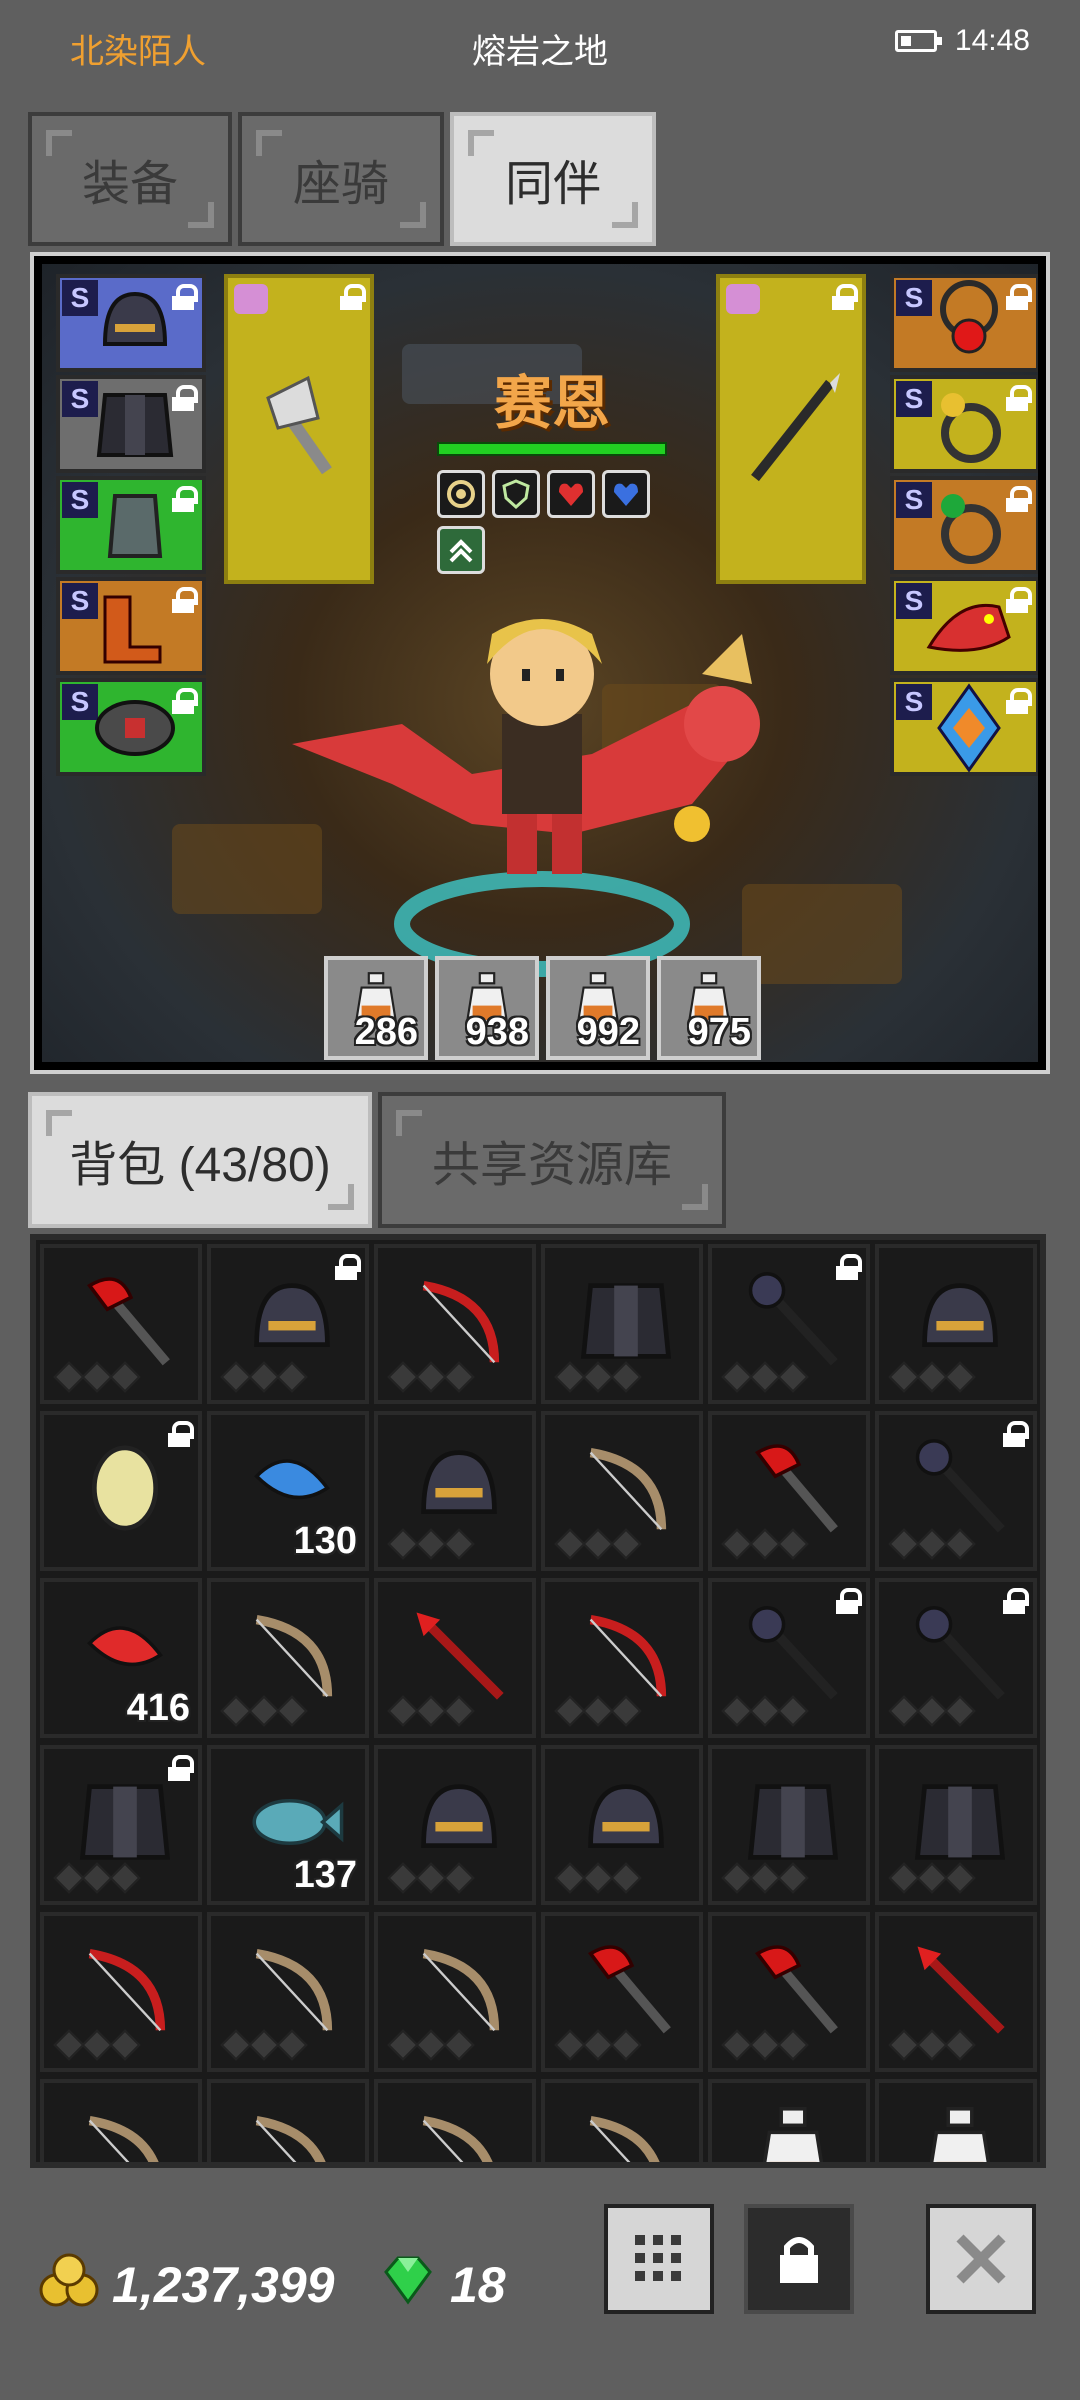 This screenshot has height=2400, width=1080. Describe the element at coordinates (461, 494) in the screenshot. I see `swirl-icon` at that location.